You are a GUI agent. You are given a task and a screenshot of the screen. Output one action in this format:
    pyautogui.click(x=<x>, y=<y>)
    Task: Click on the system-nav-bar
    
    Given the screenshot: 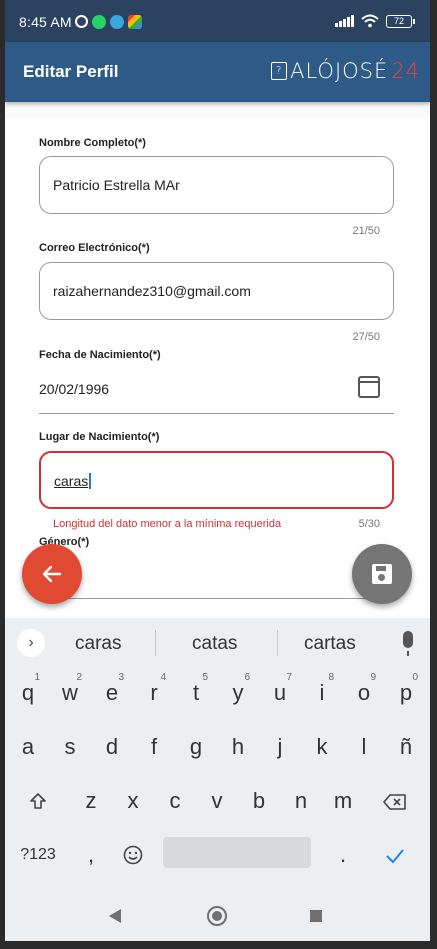 What is the action you would take?
    pyautogui.click(x=217, y=916)
    